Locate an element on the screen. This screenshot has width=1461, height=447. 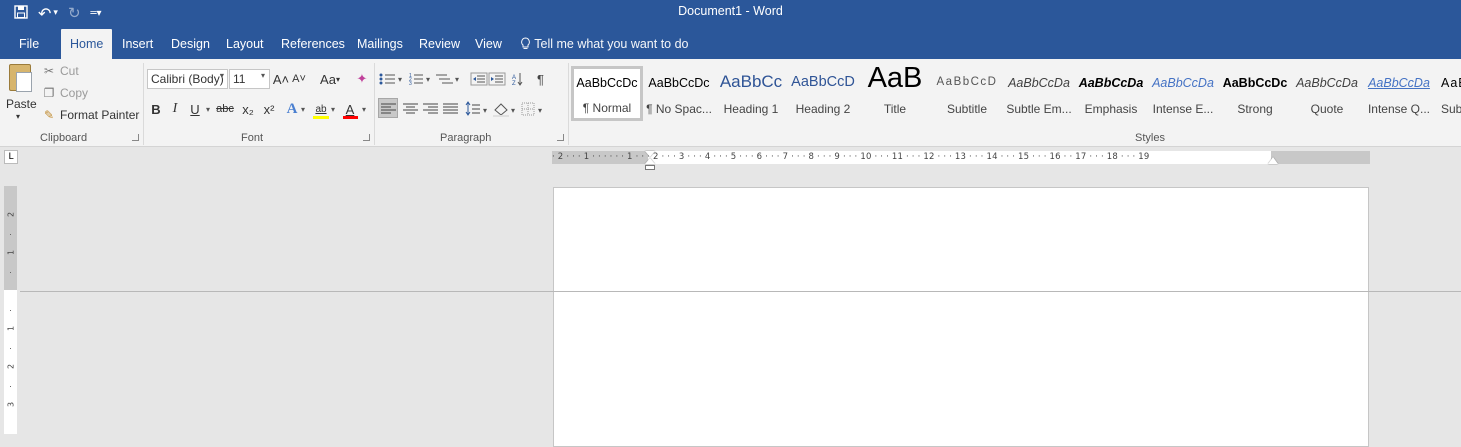
multilevel-list-icon is located at coordinates (444, 79).